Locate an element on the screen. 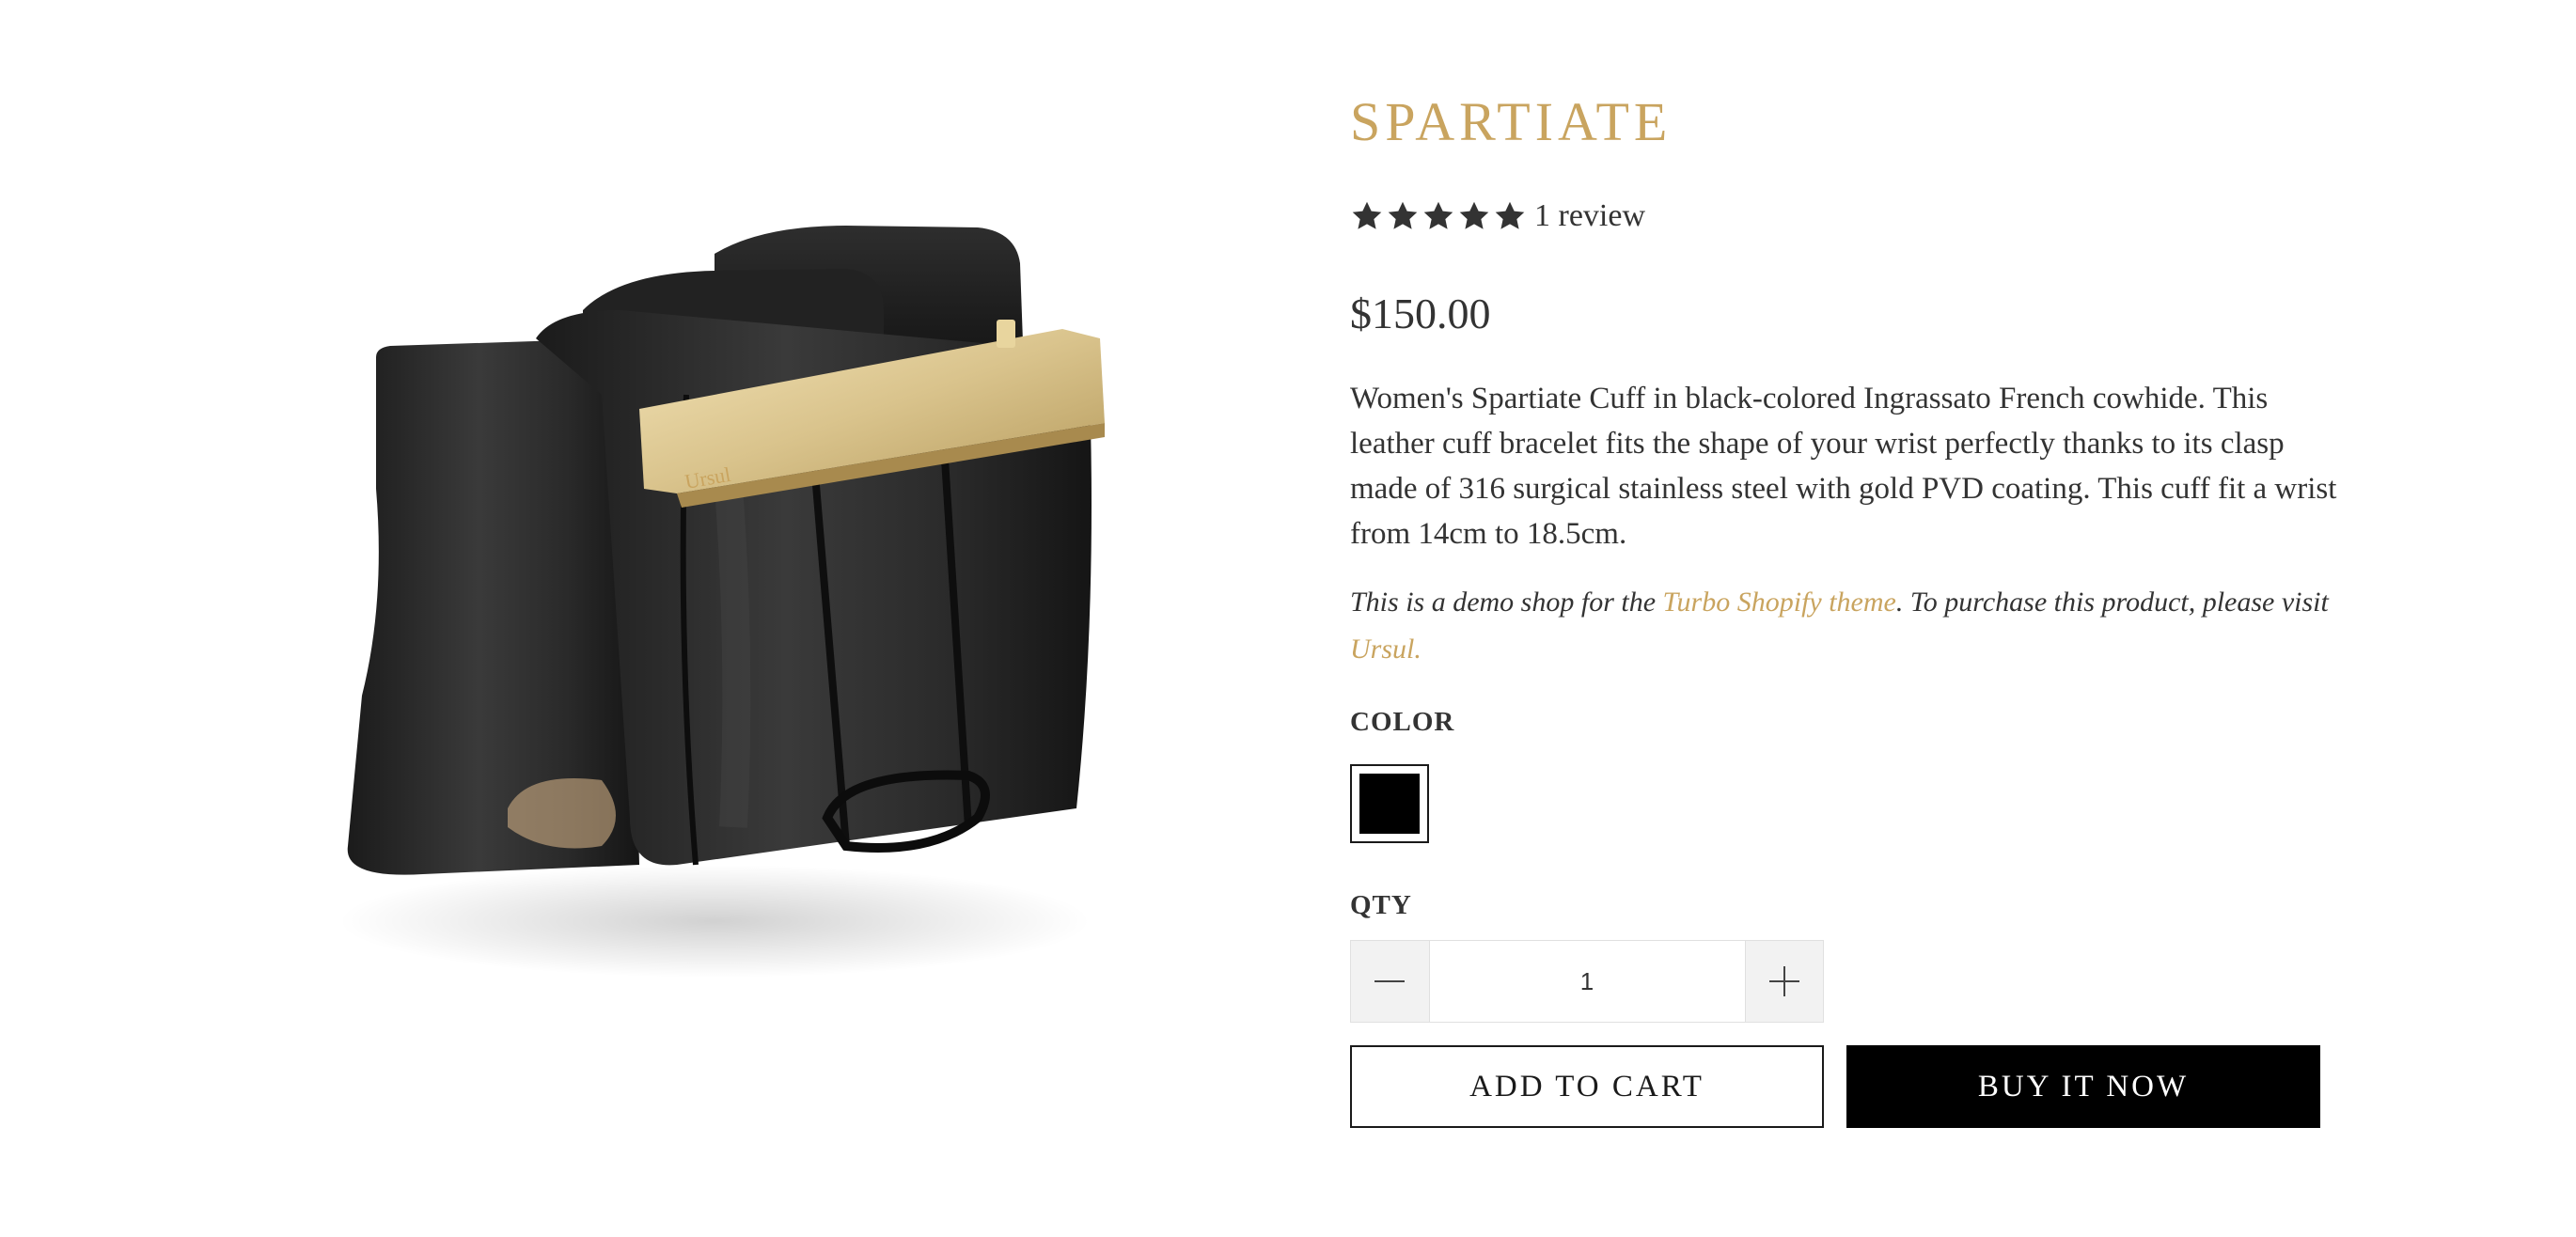 This screenshot has width=2576, height=1237. turbo-theme-link: Turbo Shopify theme is located at coordinates (1780, 602).